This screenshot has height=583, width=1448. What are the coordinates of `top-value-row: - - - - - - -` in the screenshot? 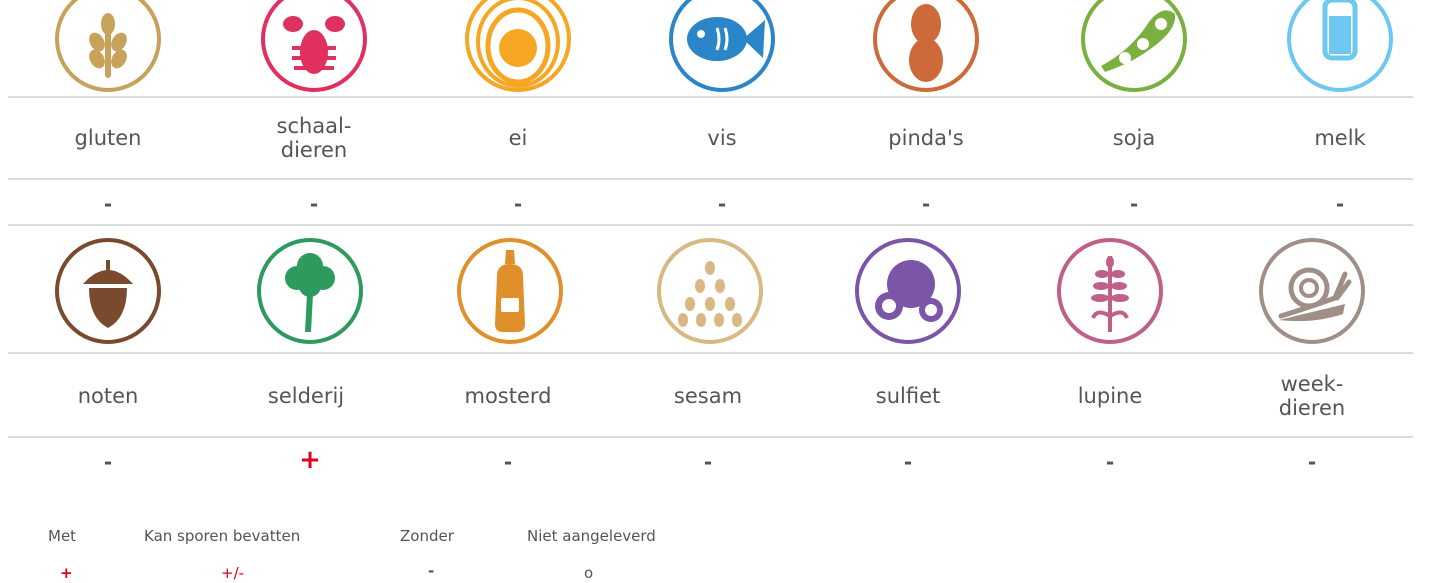 It's located at (724, 203).